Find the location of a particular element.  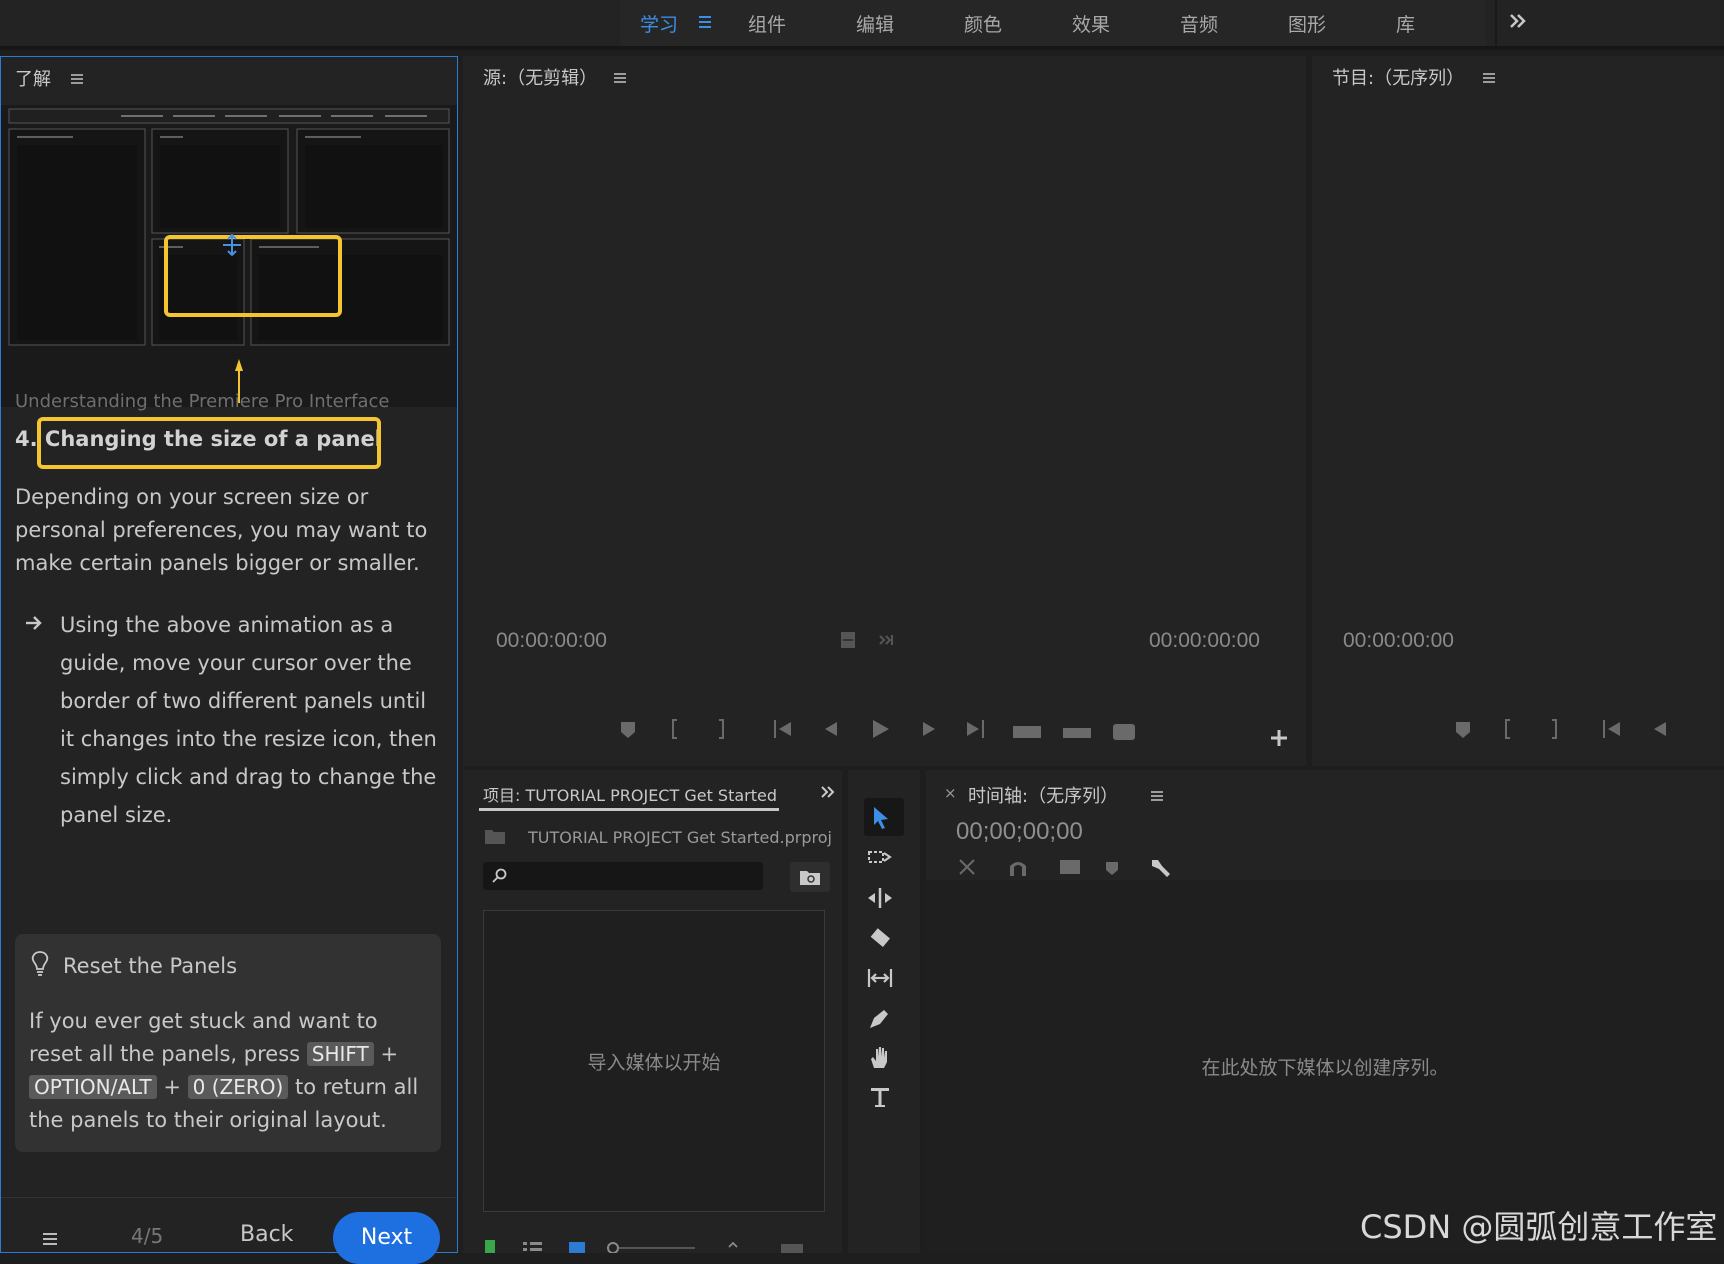

project-search-input is located at coordinates (623, 876).